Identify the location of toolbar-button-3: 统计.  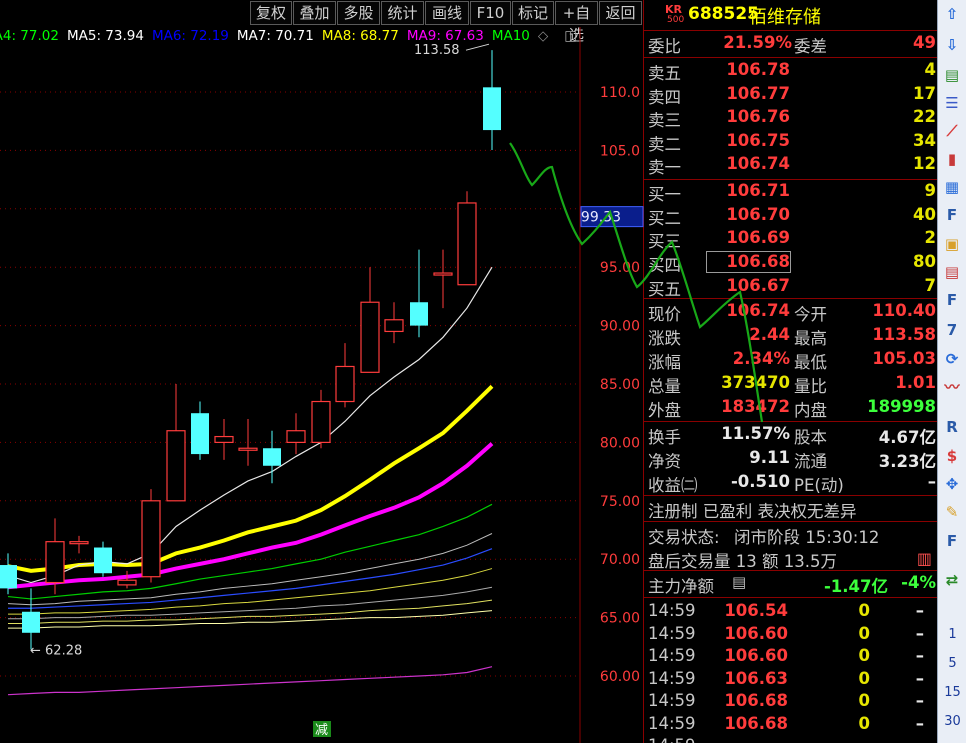
(402, 13).